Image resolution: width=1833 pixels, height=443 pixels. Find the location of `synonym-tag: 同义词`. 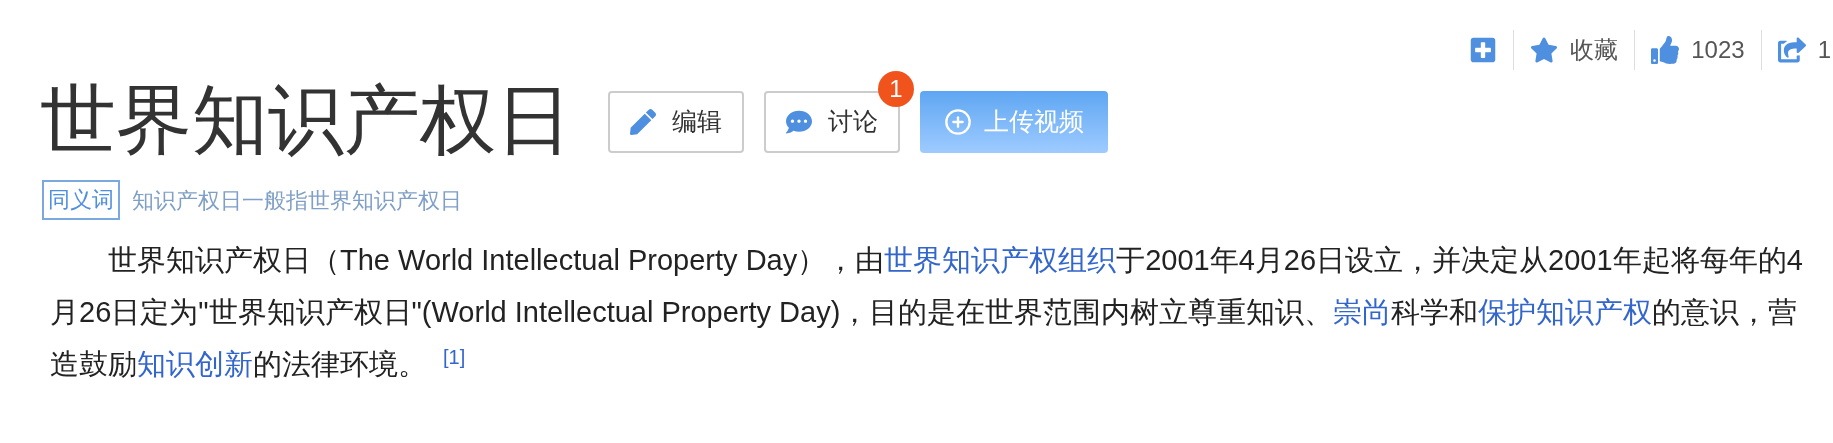

synonym-tag: 同义词 is located at coordinates (81, 200).